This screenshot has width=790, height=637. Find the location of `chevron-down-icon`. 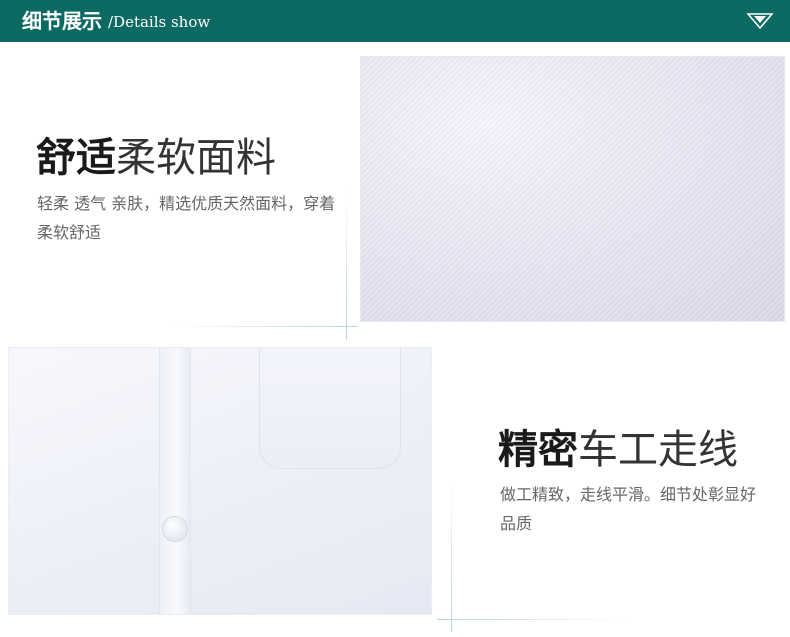

chevron-down-icon is located at coordinates (760, 23).